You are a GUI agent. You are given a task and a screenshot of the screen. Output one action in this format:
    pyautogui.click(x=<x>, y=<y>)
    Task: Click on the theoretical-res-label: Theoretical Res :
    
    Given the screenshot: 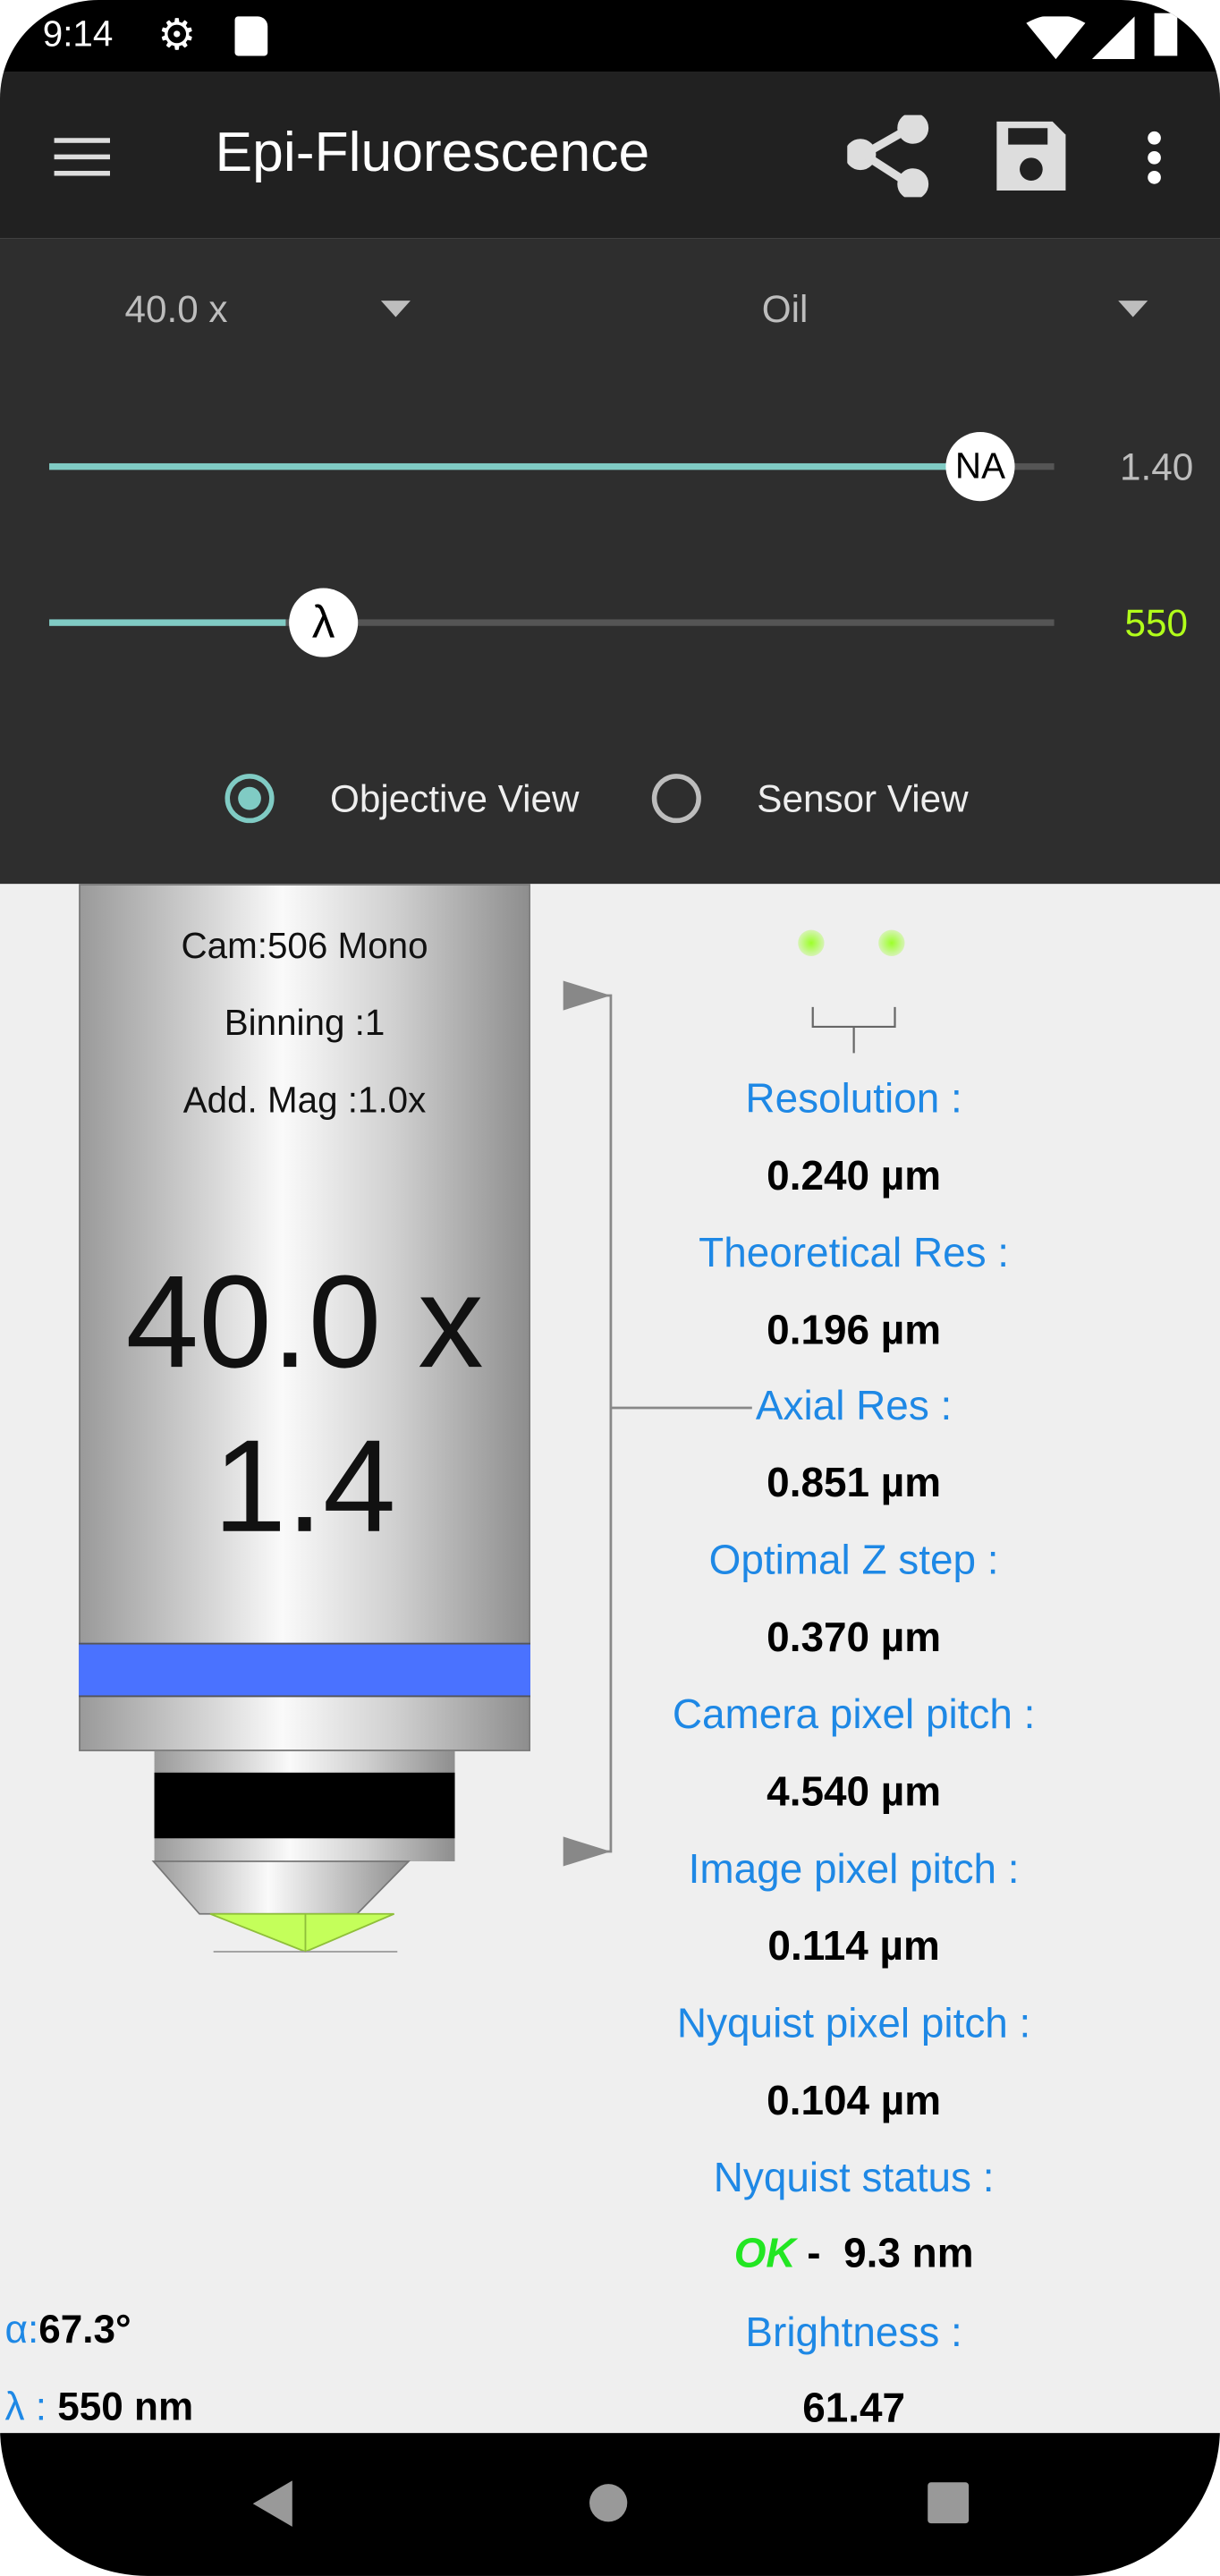 What is the action you would take?
    pyautogui.click(x=855, y=1253)
    